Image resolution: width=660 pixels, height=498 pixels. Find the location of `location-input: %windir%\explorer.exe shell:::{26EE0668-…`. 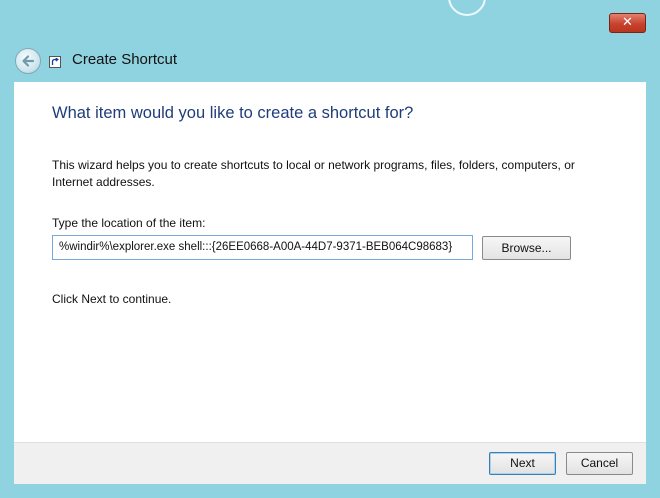

location-input: %windir%\explorer.exe shell:::{26EE0668-… is located at coordinates (262, 247).